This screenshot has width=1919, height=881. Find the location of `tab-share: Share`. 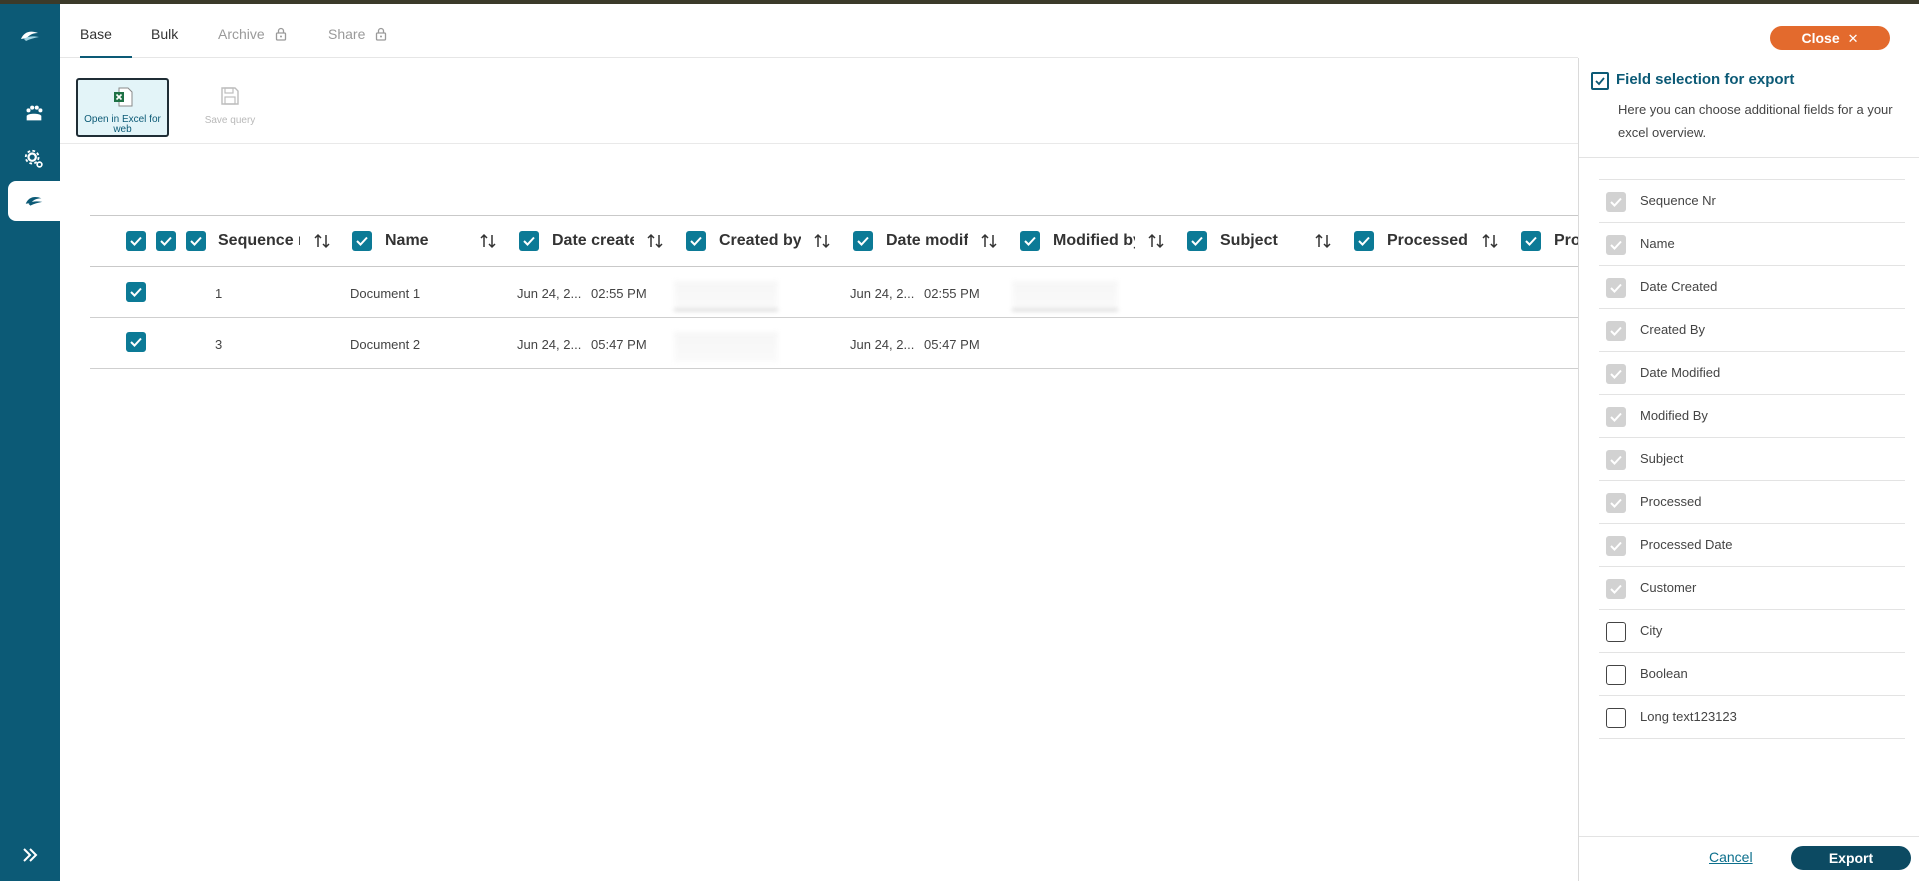

tab-share: Share is located at coordinates (357, 42).